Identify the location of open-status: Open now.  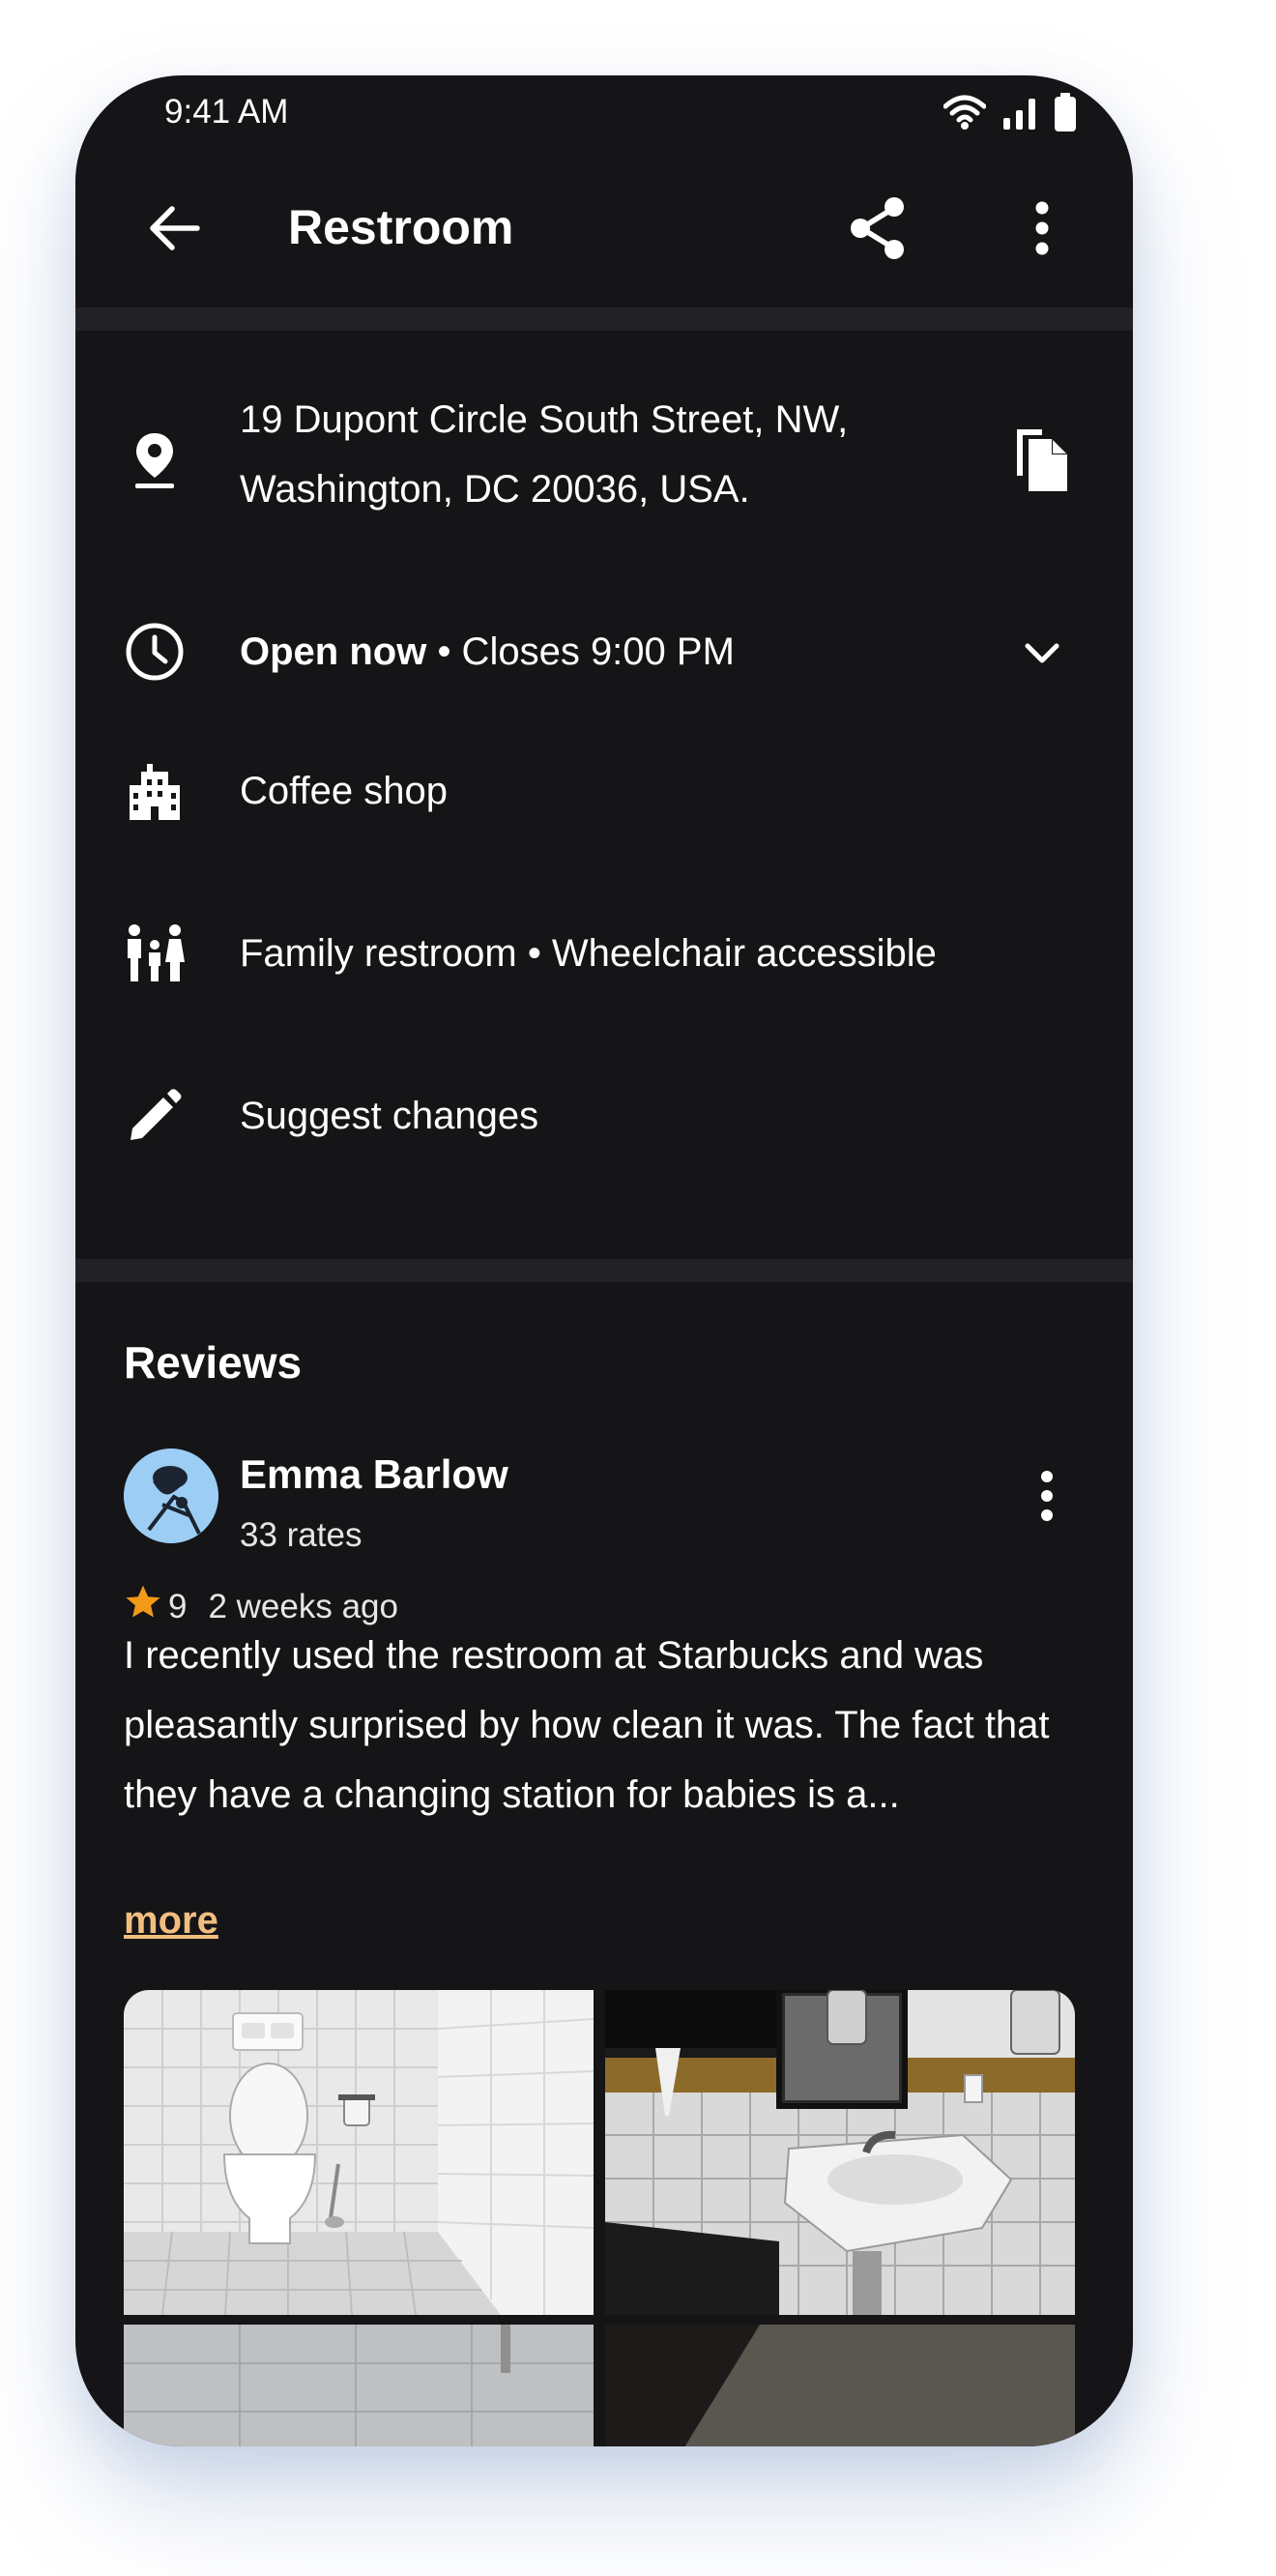
(333, 651).